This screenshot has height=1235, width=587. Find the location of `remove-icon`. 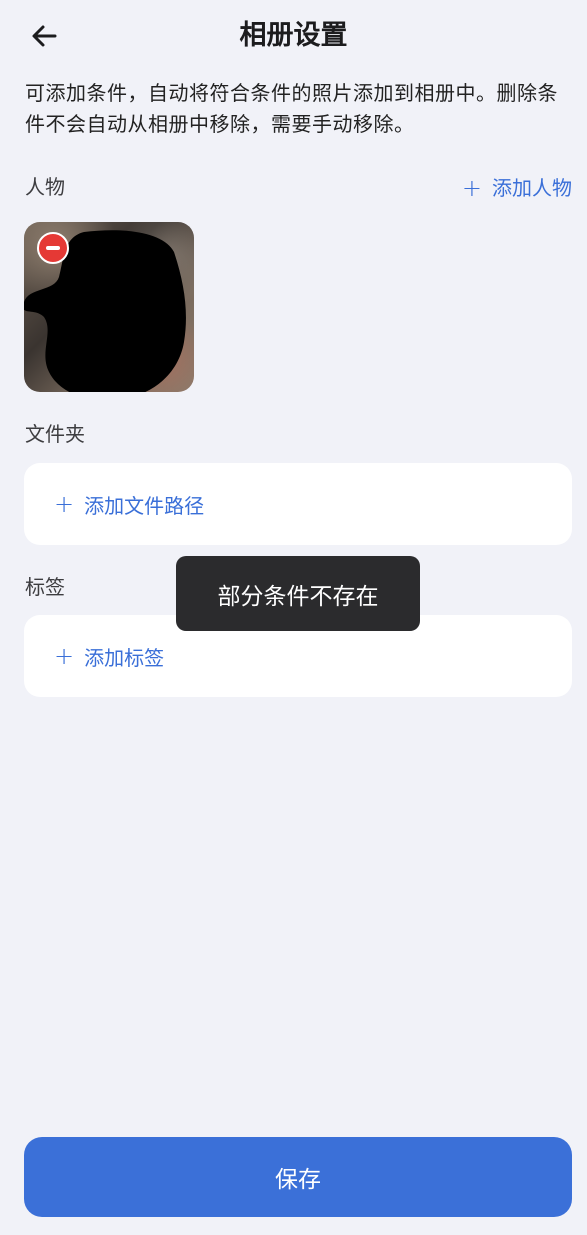

remove-icon is located at coordinates (53, 248).